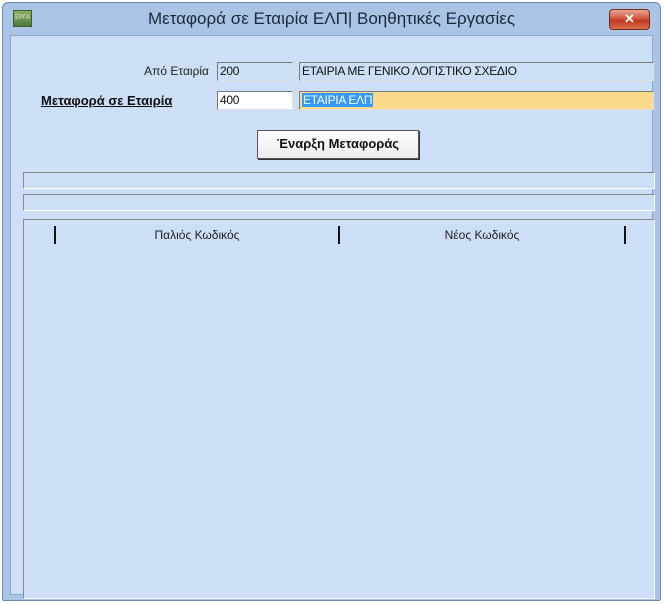  I want to click on to-company-name-field: ΕΤΑΙΡΙΑ ΕΛΠ, so click(476, 100).